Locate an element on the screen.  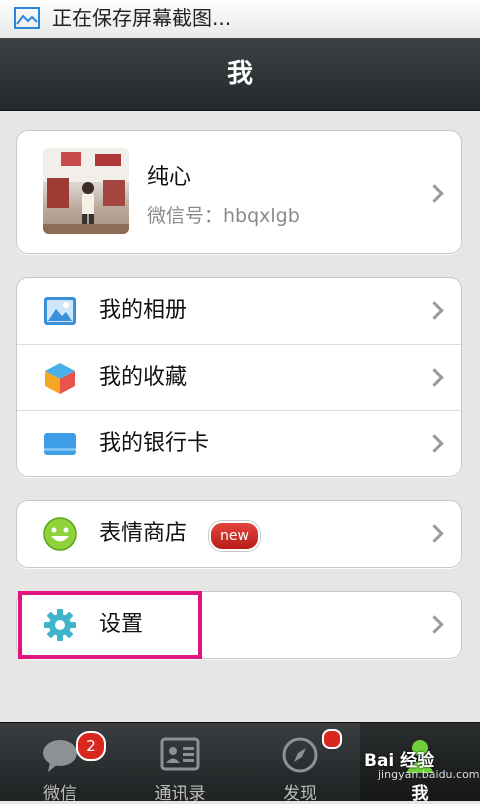
tab-discover: 发现 is located at coordinates (300, 763).